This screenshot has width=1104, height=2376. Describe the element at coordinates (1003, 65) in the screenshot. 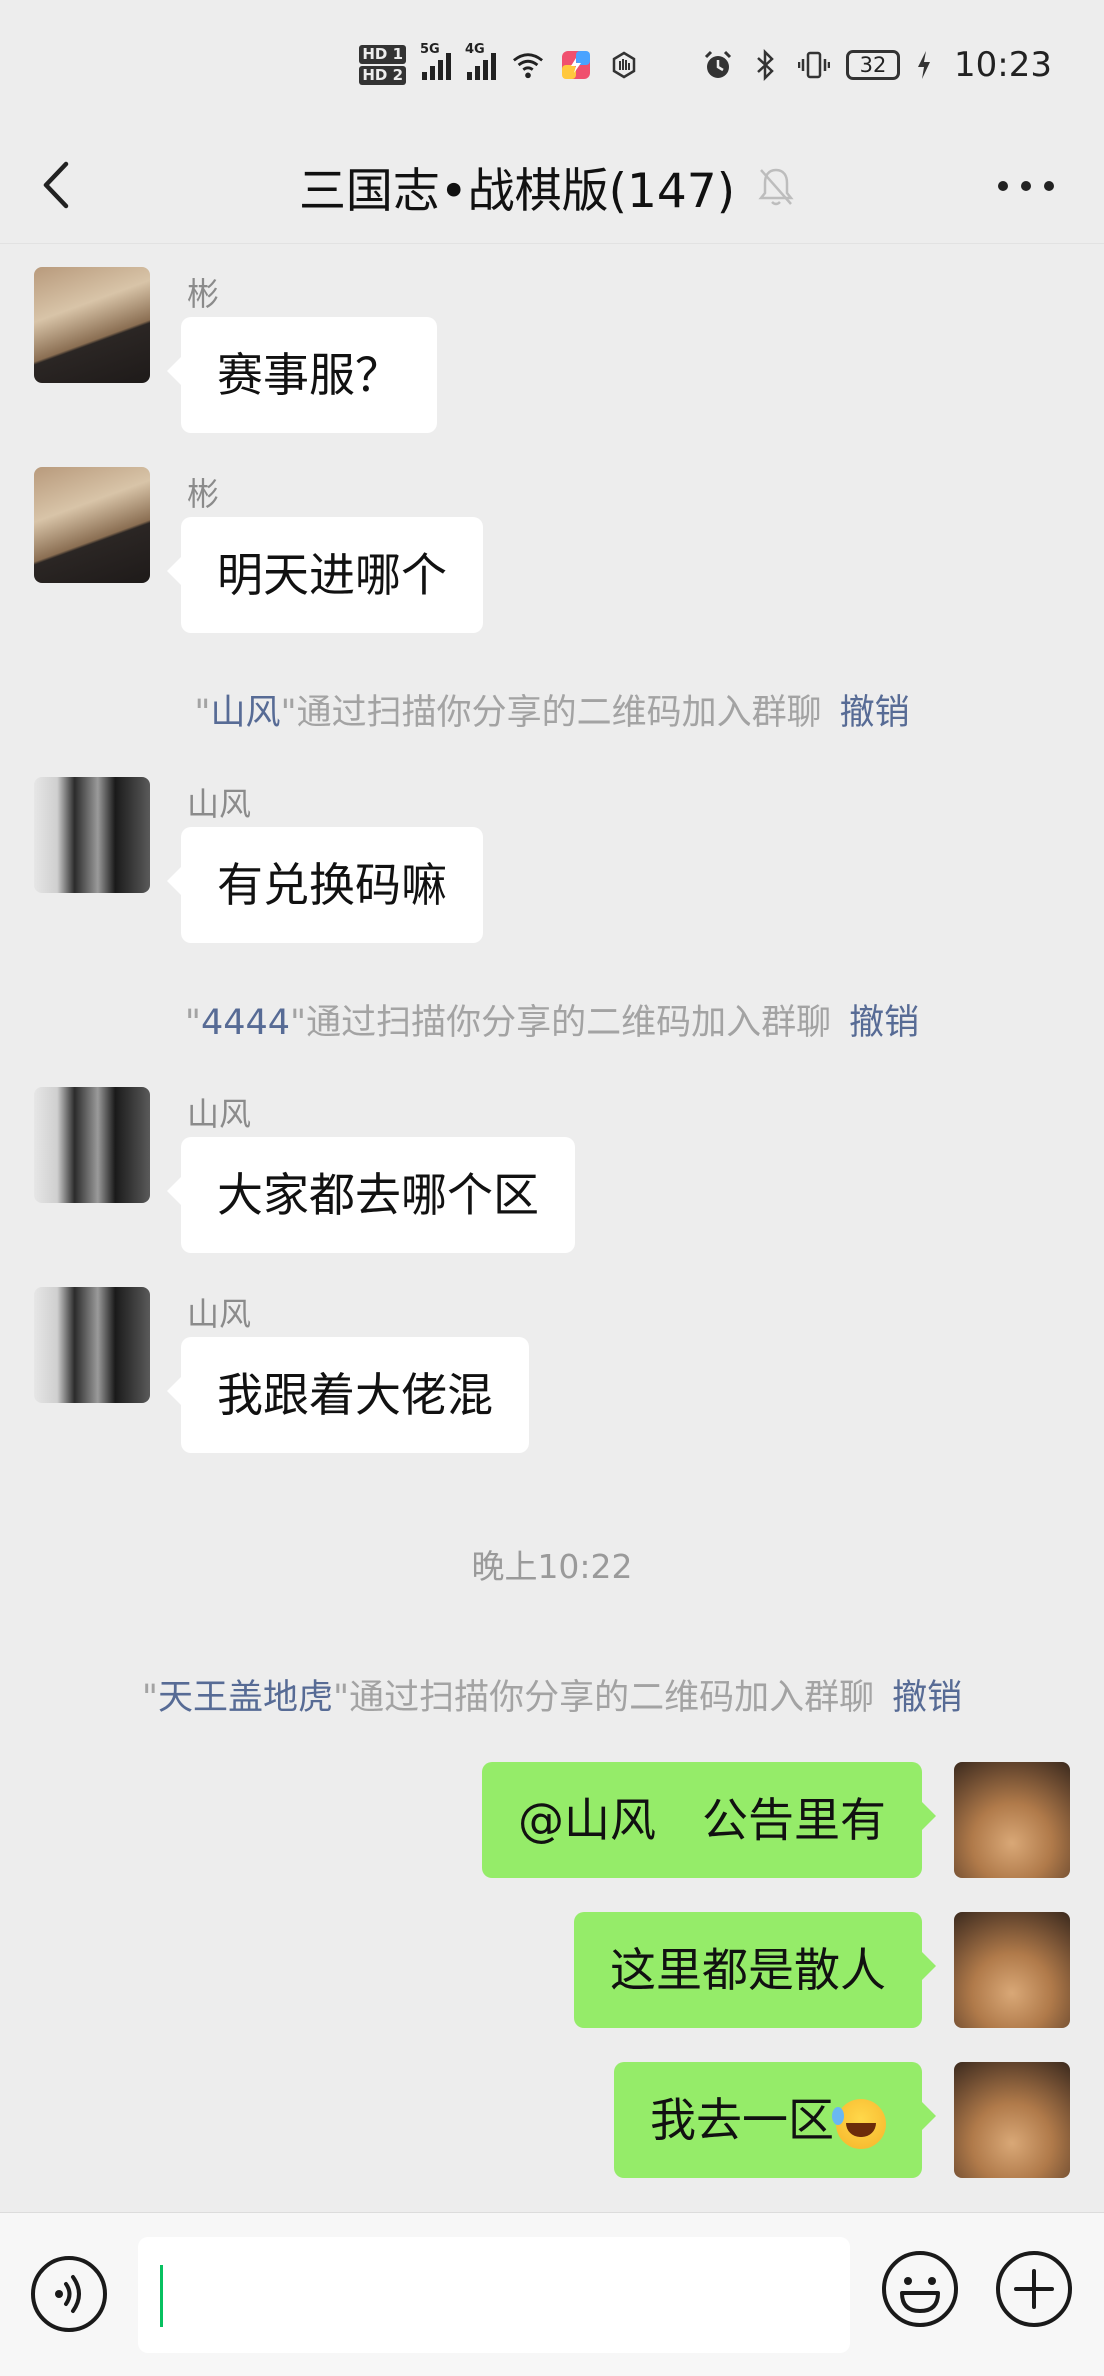

I see `status-time: 10:23` at that location.